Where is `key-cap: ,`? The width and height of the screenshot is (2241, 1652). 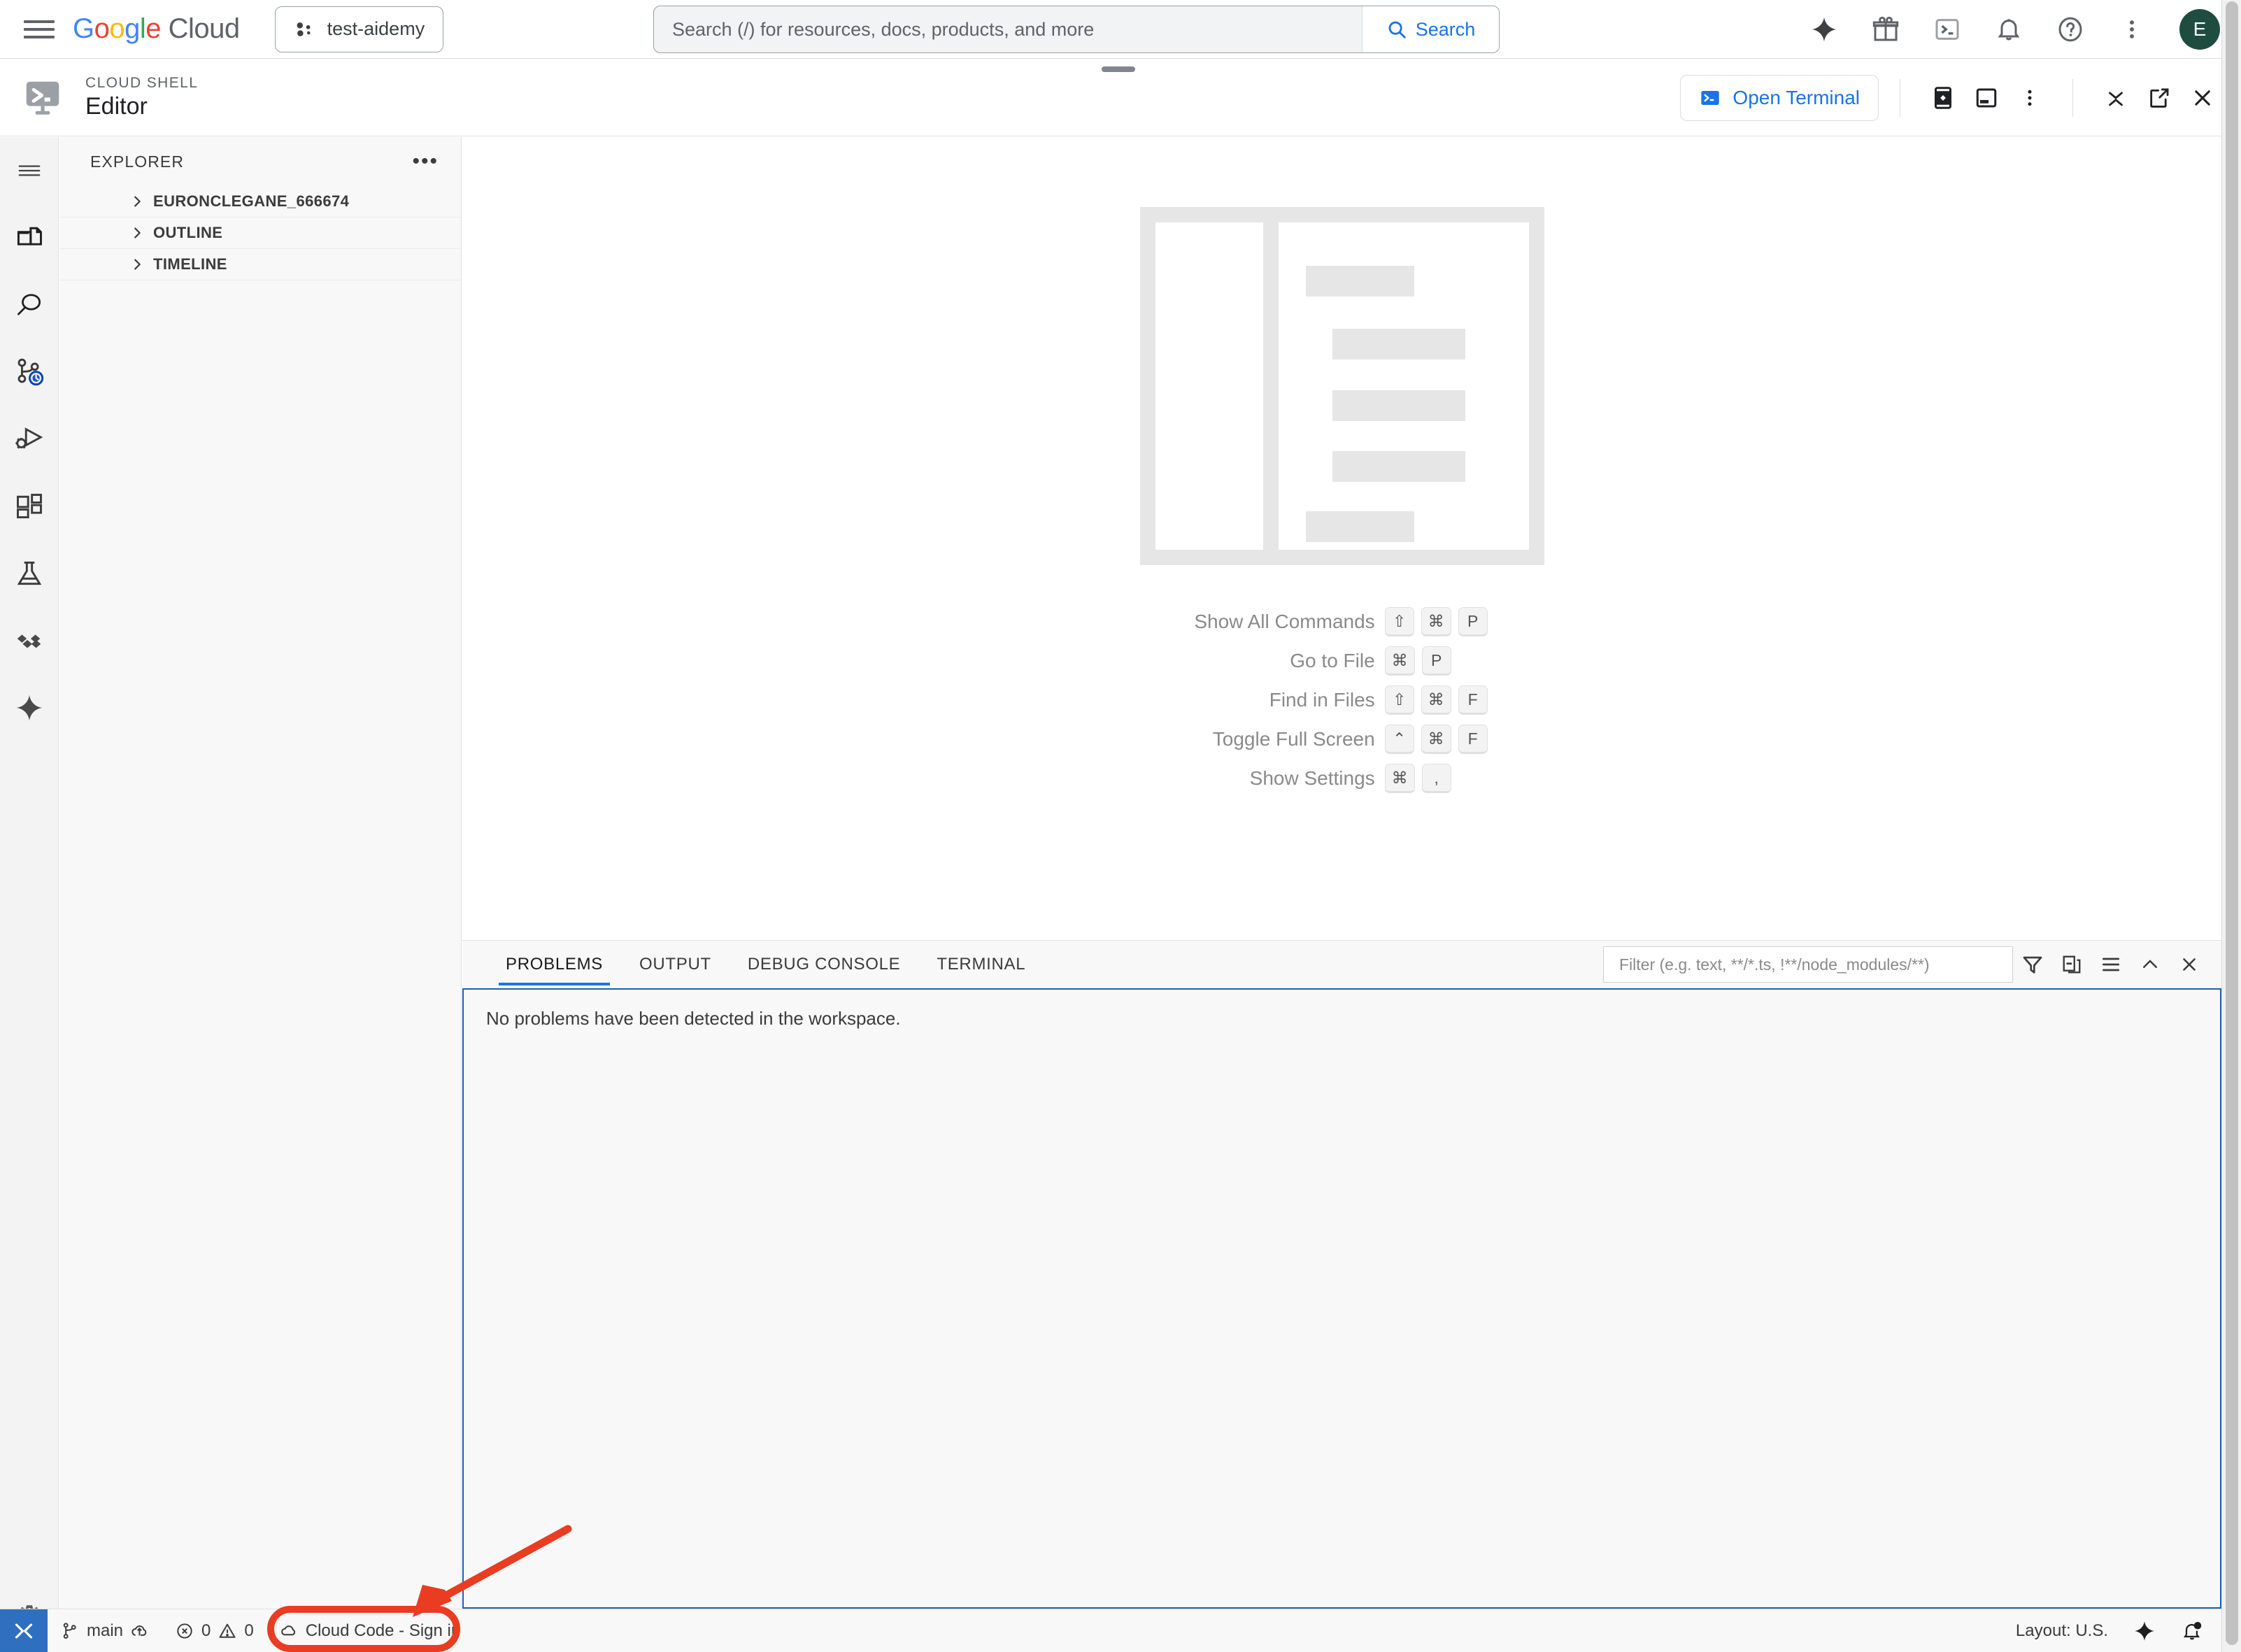 key-cap: , is located at coordinates (1436, 778).